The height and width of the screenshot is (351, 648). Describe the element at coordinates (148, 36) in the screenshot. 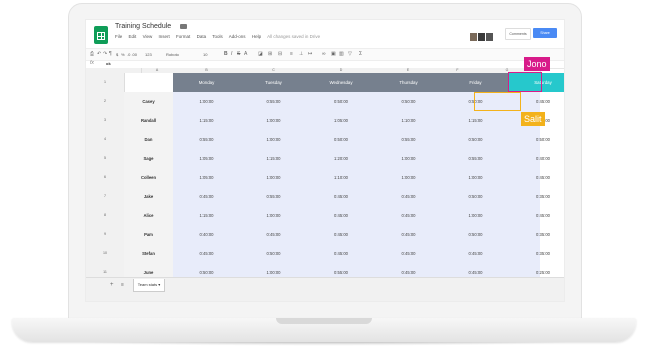

I see `menu-view: View` at that location.